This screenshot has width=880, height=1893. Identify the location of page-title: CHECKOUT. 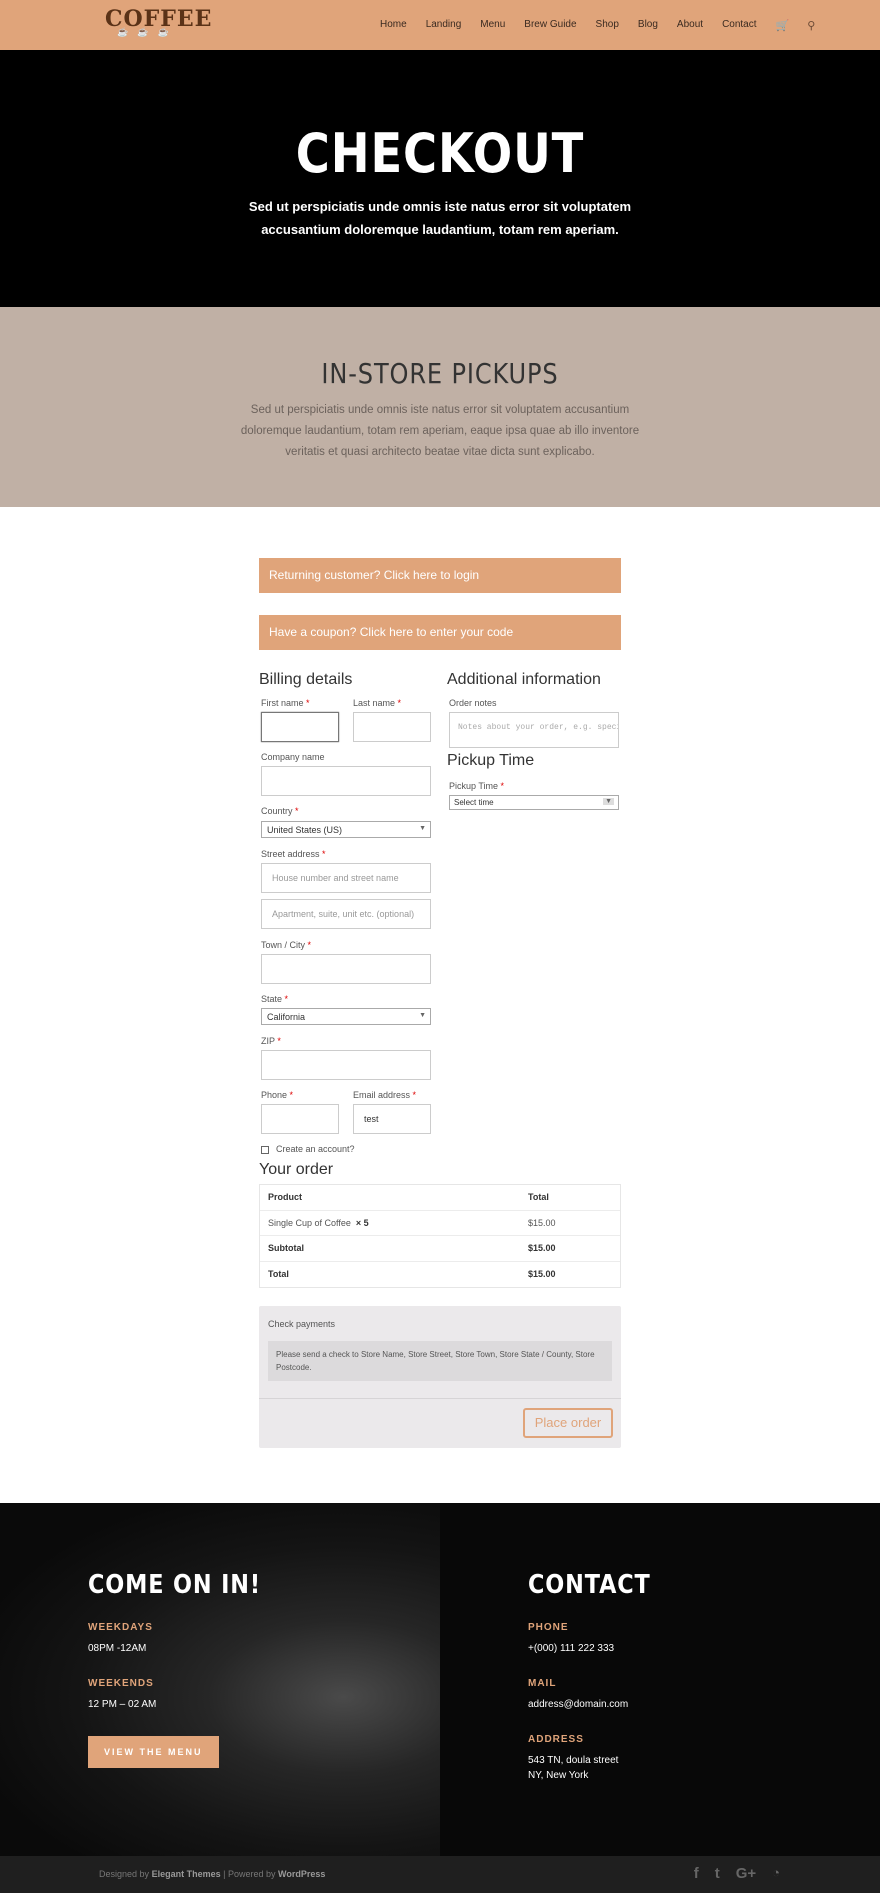
(440, 153).